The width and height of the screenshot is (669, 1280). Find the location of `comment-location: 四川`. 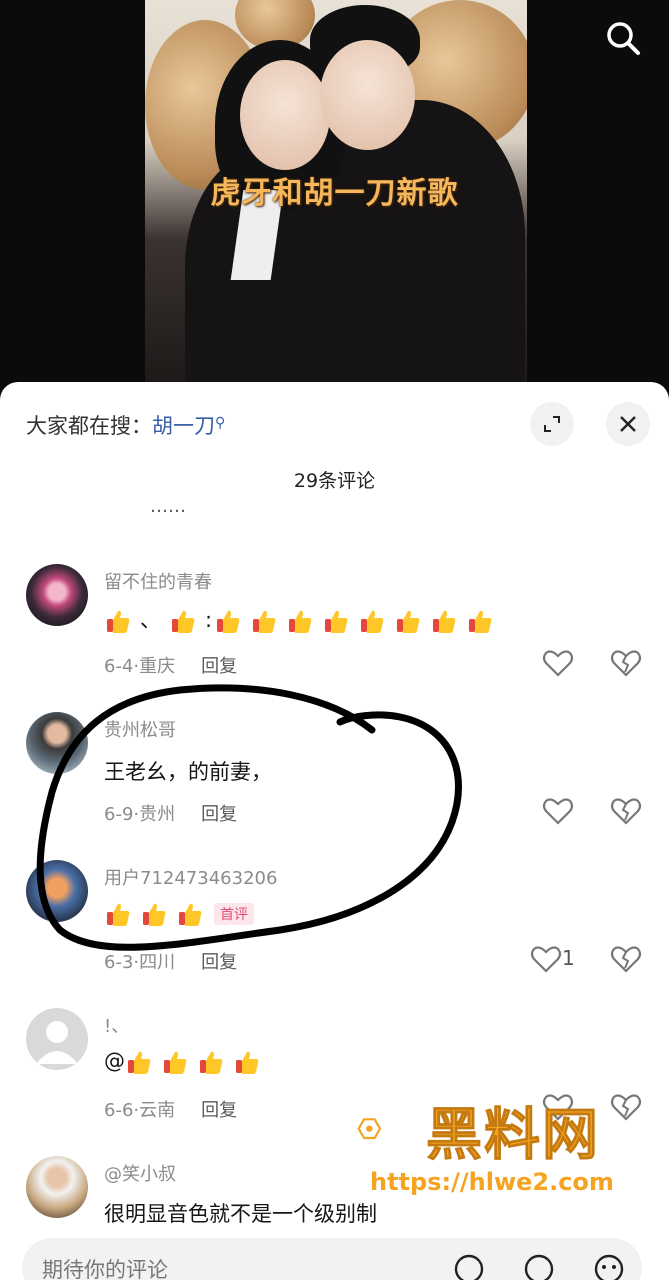

comment-location: 四川 is located at coordinates (157, 962).